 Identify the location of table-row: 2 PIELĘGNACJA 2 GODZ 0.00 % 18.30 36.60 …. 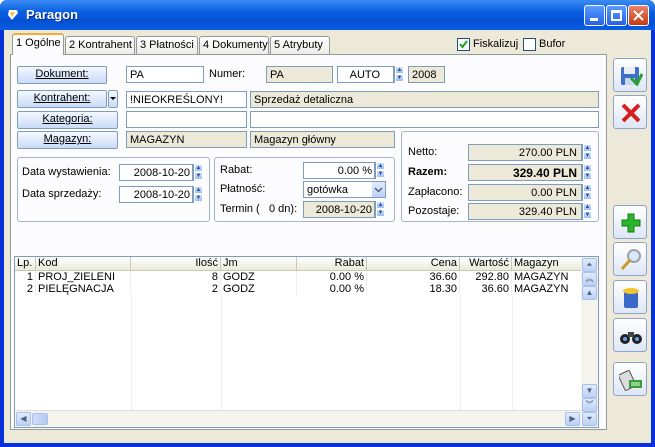
(298, 289).